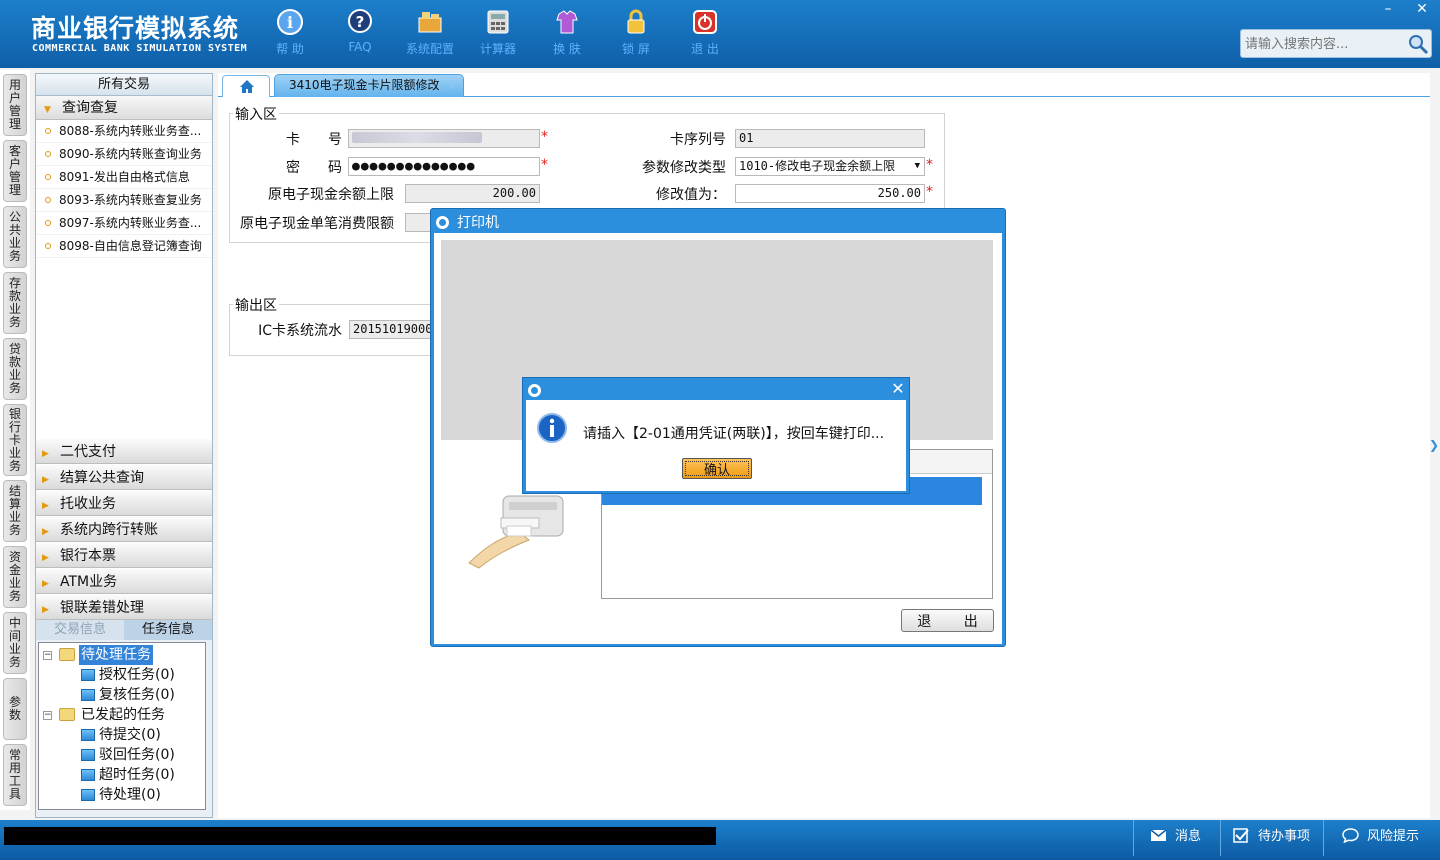 This screenshot has height=860, width=1440. I want to click on ic-flow-field: 20151019000, so click(394, 329).